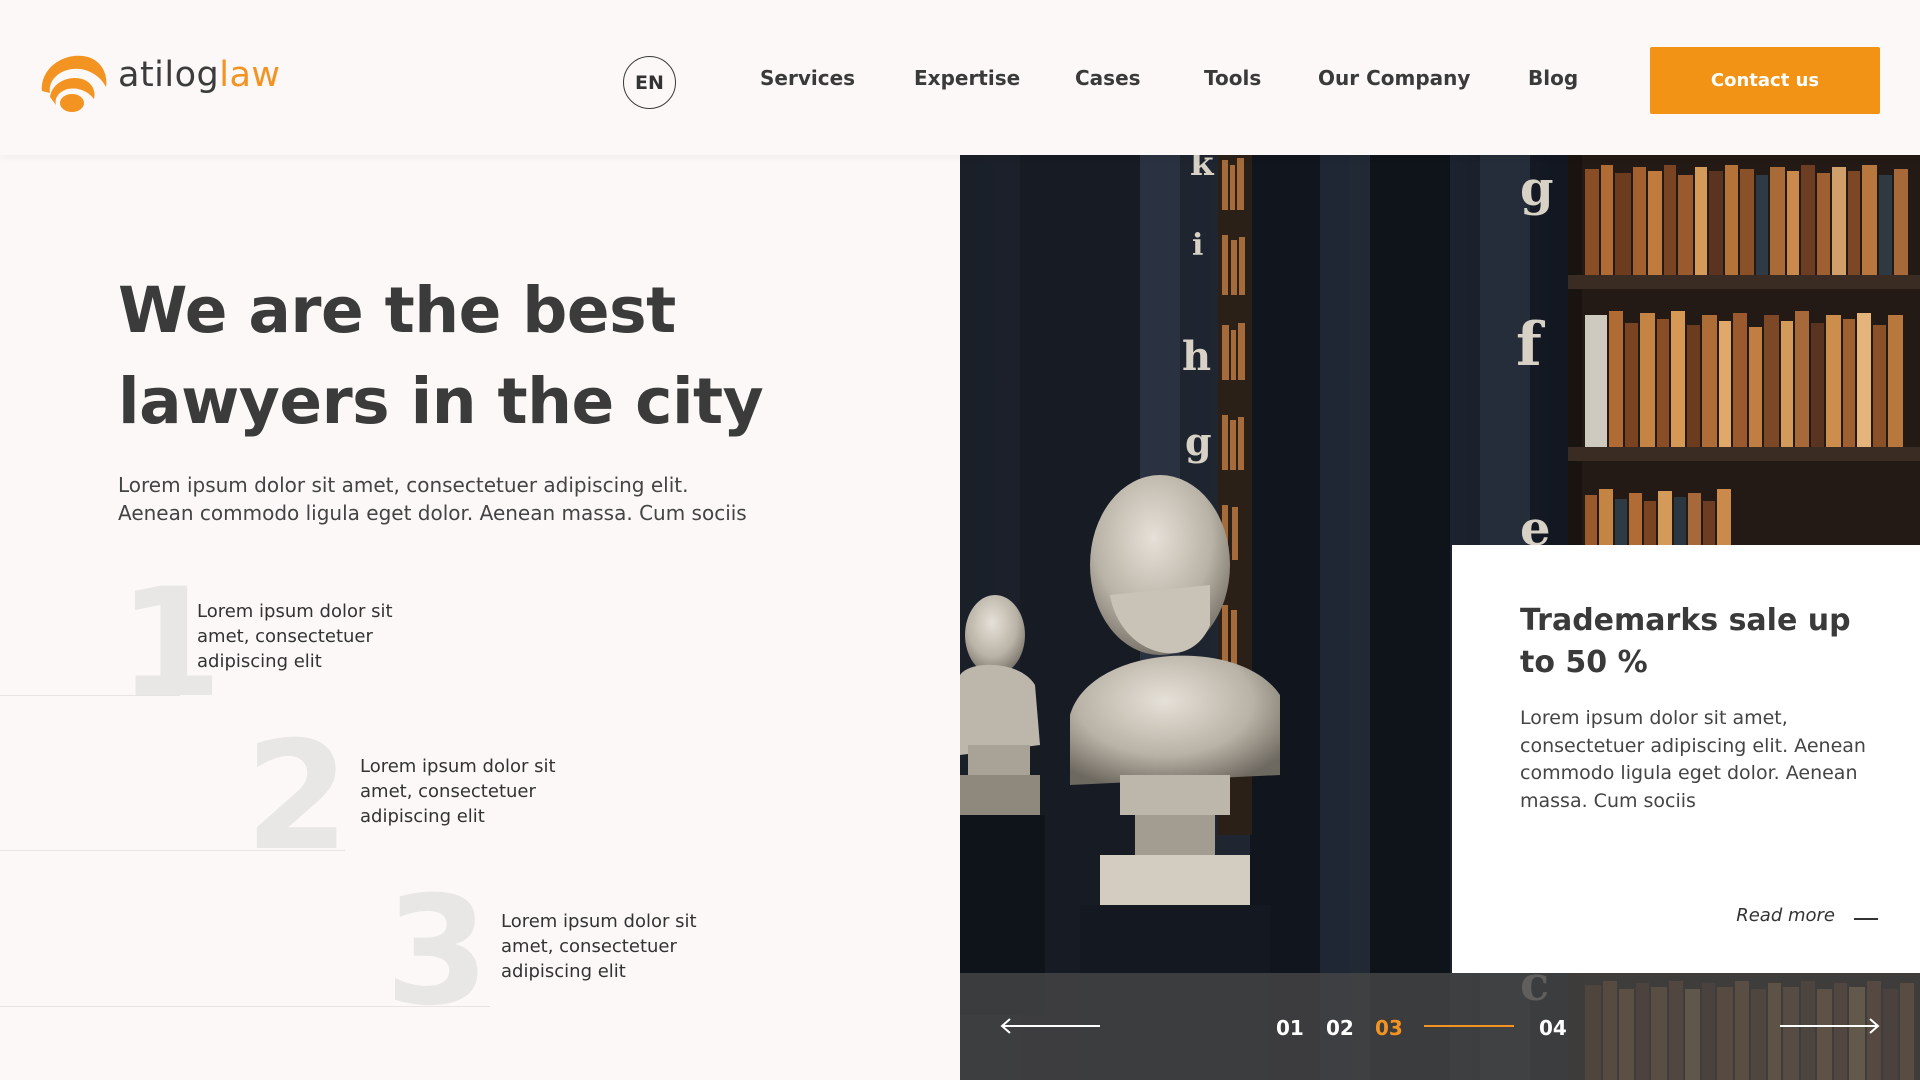  What do you see at coordinates (1108, 81) in the screenshot?
I see `nav-cases: Cases` at bounding box center [1108, 81].